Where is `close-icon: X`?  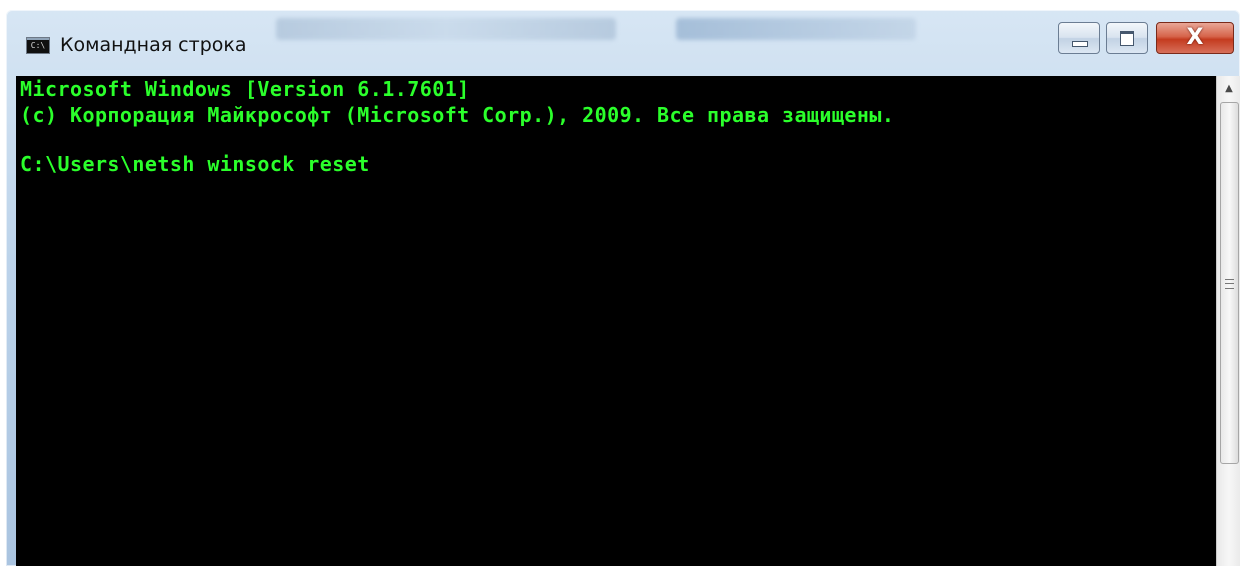
close-icon: X is located at coordinates (1195, 37).